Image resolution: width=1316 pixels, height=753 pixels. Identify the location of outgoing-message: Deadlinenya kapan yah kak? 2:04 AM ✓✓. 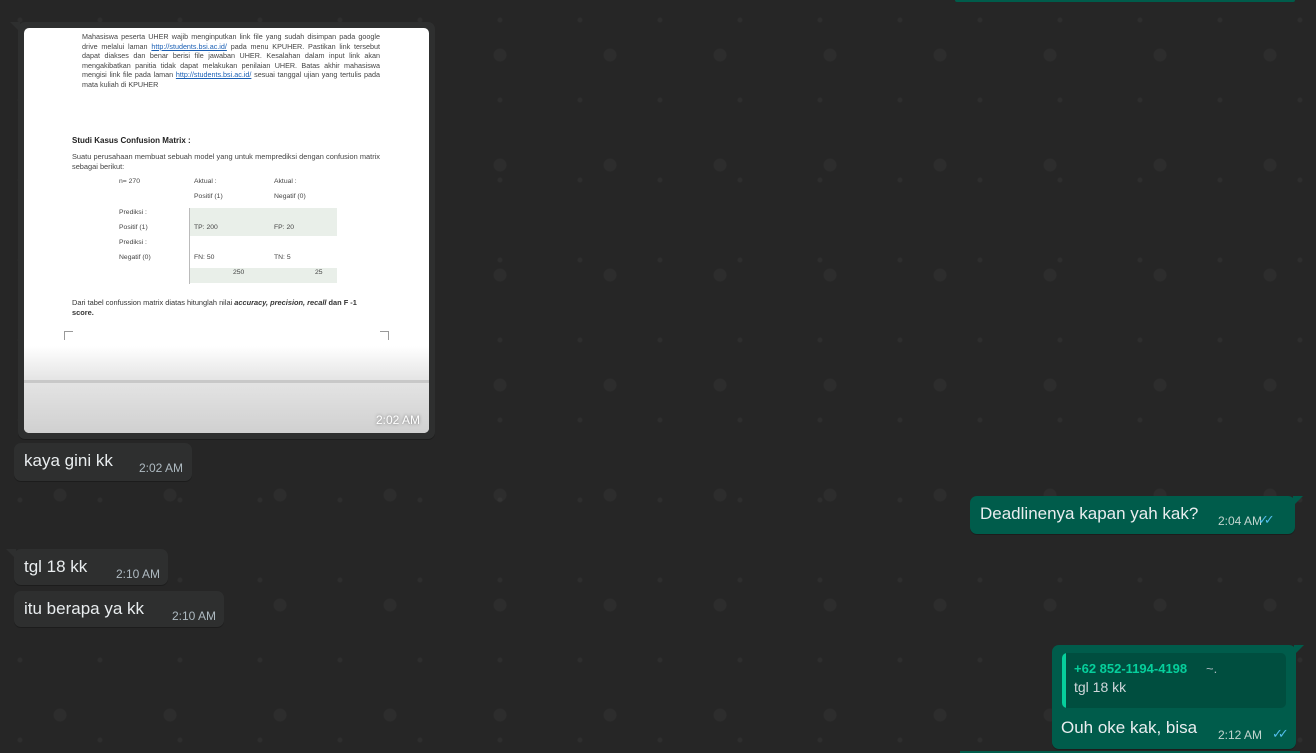
(1136, 515).